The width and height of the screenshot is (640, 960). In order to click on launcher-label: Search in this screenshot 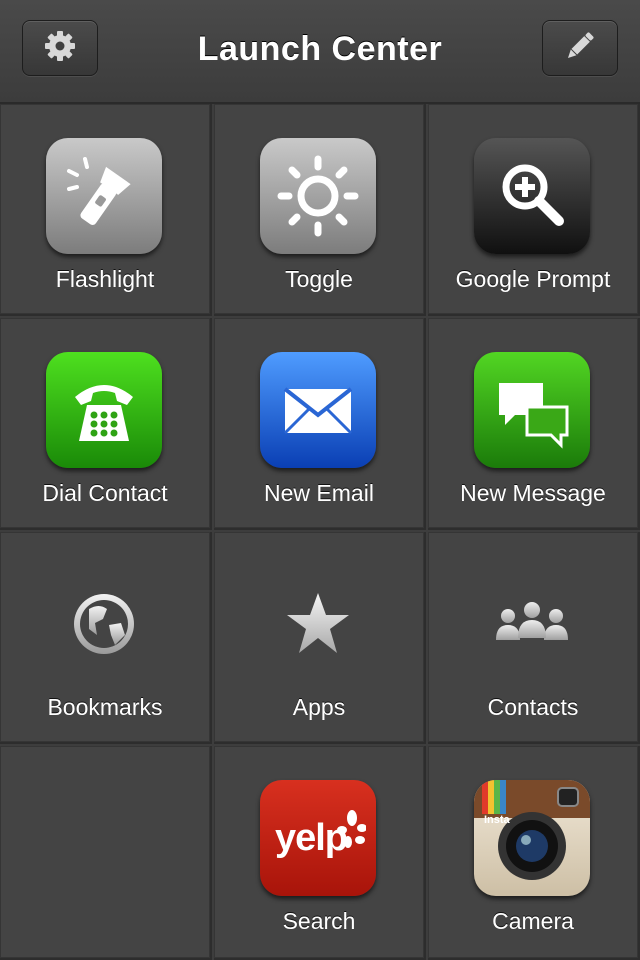, I will do `click(319, 921)`.